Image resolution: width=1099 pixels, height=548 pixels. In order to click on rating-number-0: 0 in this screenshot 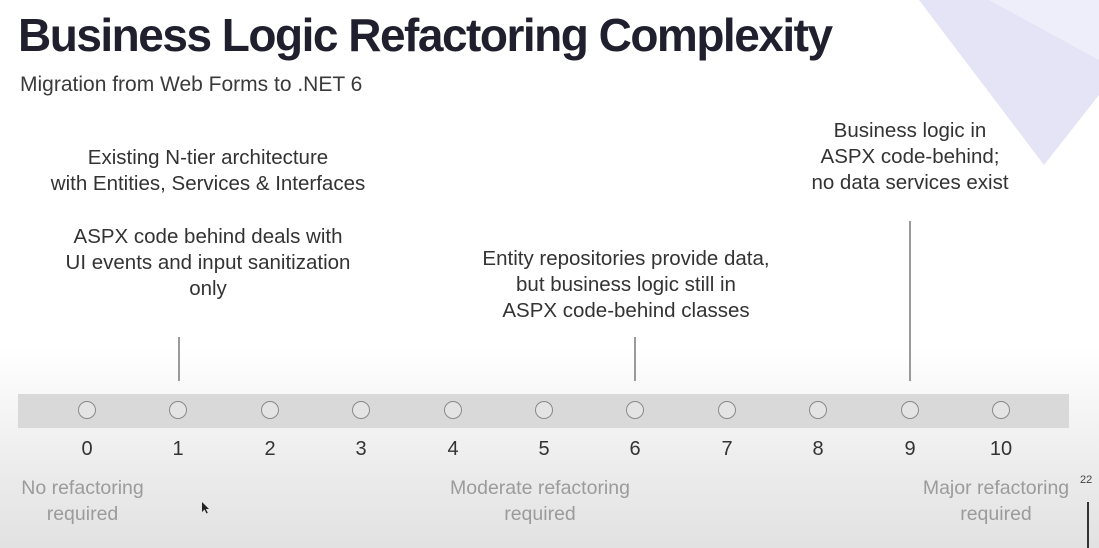, I will do `click(87, 449)`.